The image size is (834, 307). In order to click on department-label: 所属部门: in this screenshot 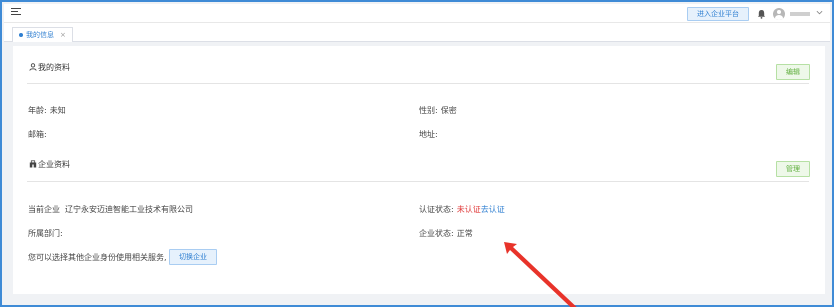, I will do `click(45, 233)`.